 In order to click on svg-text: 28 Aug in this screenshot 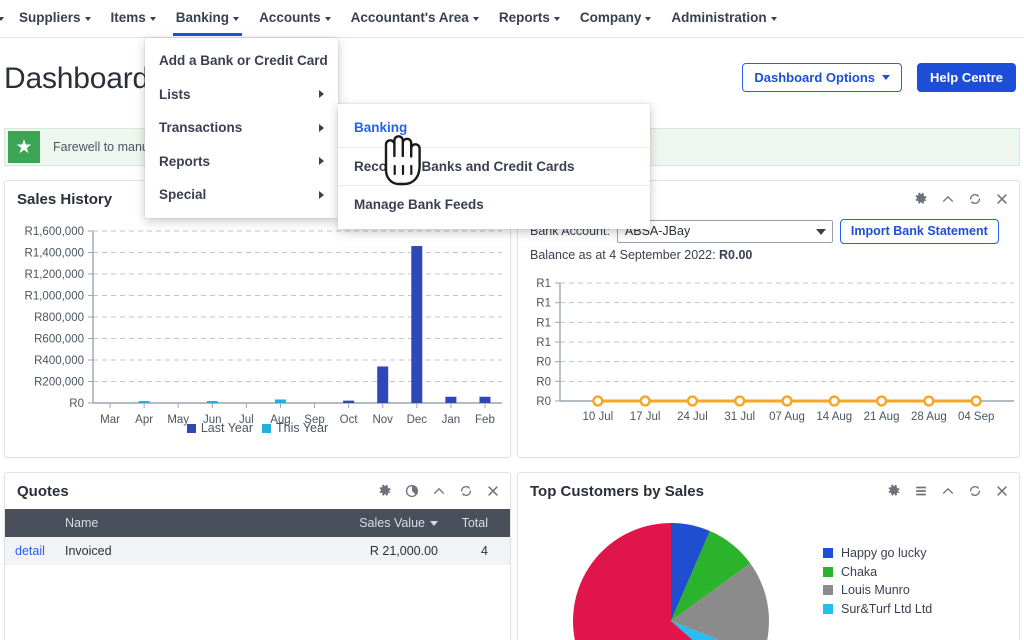, I will do `click(929, 417)`.